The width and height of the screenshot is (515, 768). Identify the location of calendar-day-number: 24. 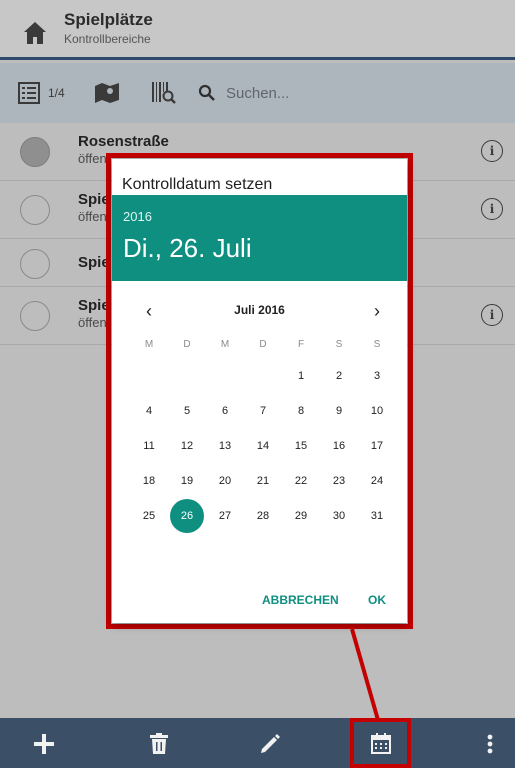
(377, 481).